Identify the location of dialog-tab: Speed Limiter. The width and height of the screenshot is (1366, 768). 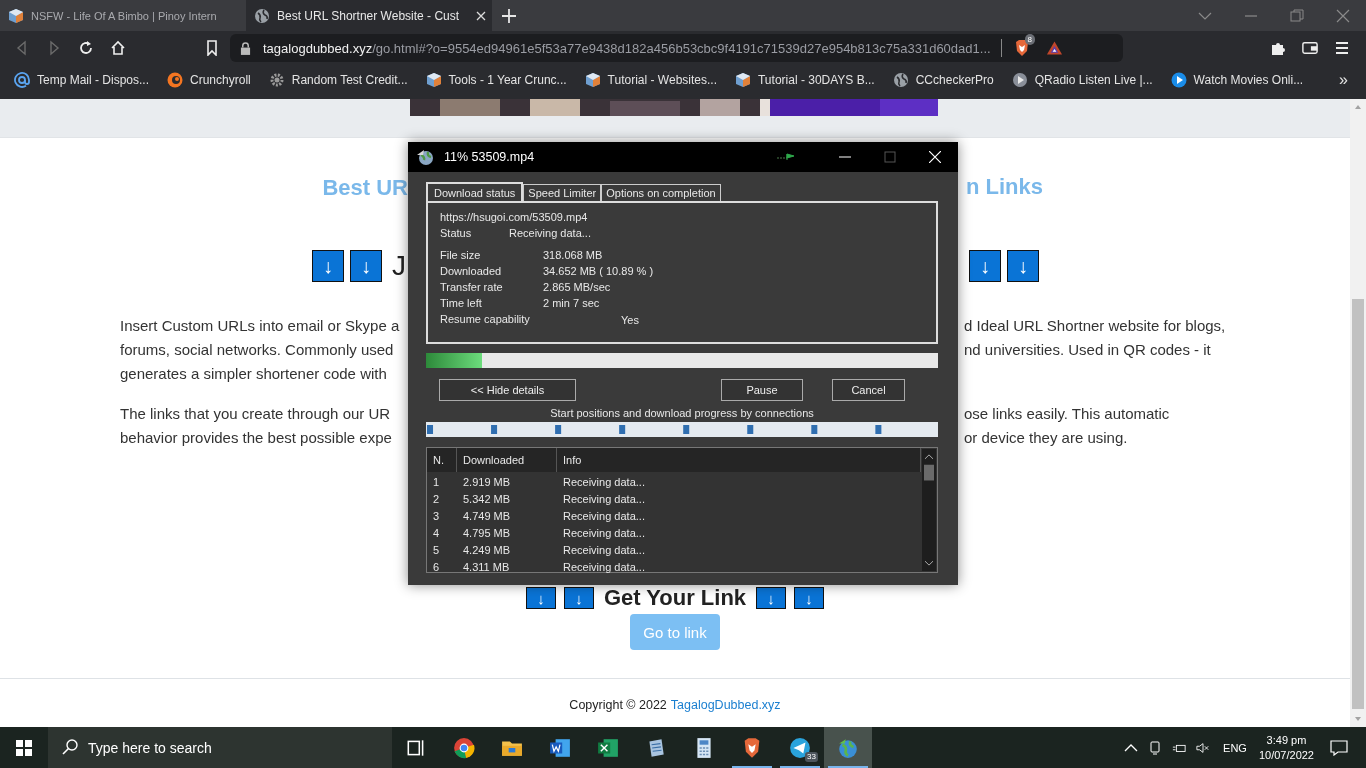
(562, 192).